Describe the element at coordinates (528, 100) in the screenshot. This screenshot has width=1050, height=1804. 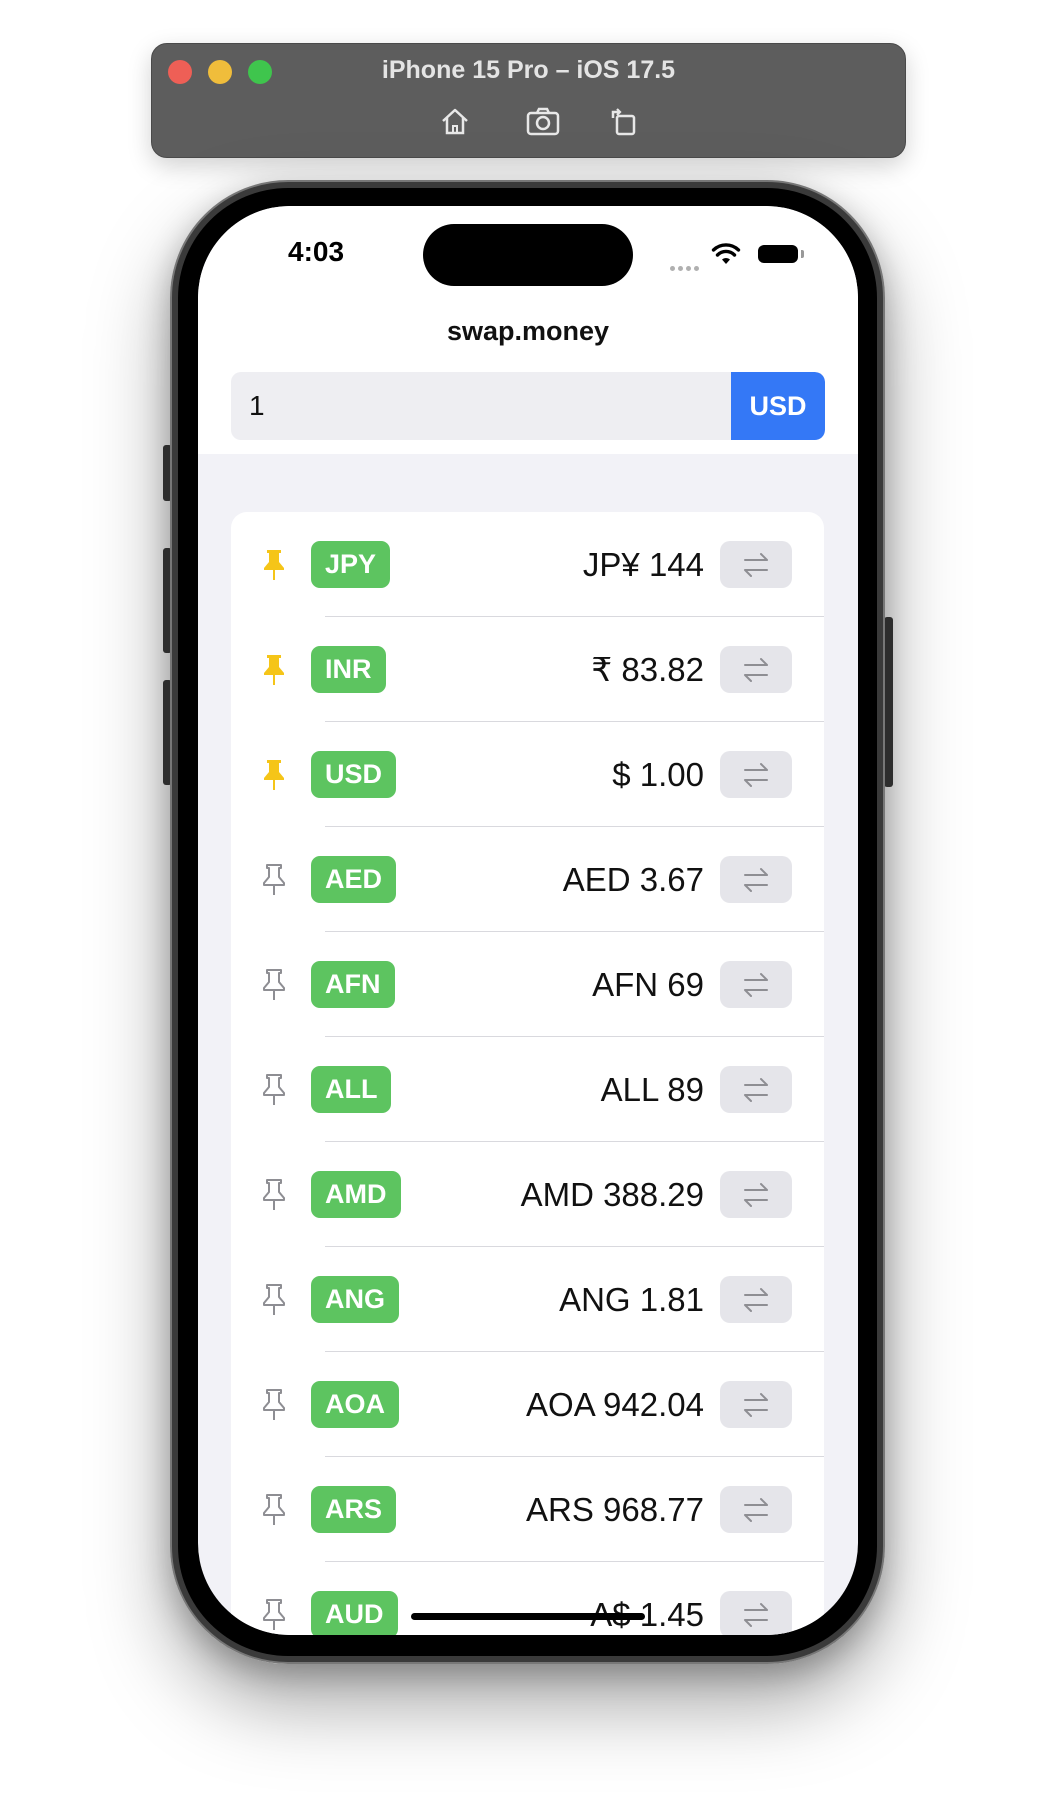
I see `simulator-toolbar: iPhone 15 Pro – iOS 17.5` at that location.